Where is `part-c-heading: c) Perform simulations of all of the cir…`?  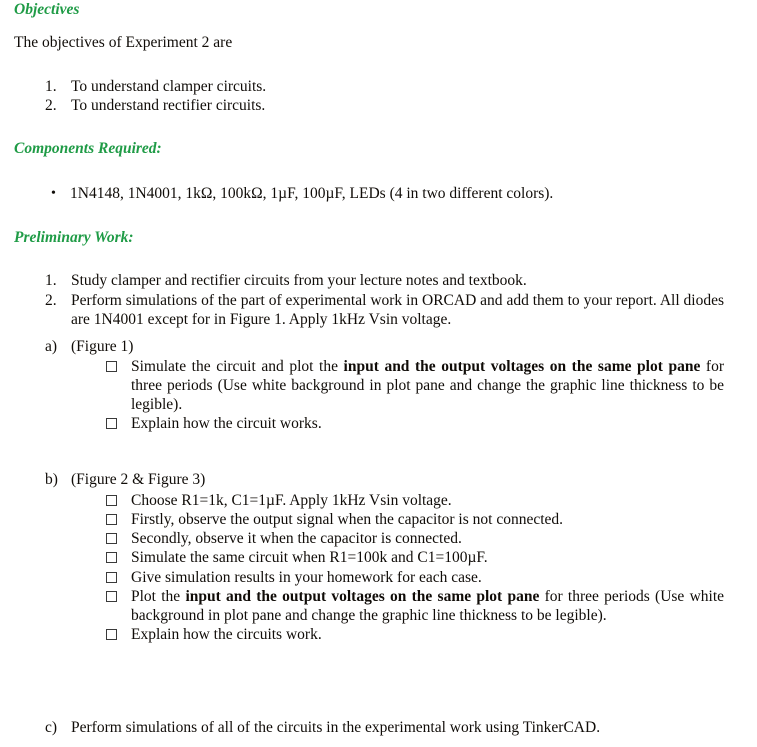
part-c-heading: c) Perform simulations of all of the cir… is located at coordinates (384, 727).